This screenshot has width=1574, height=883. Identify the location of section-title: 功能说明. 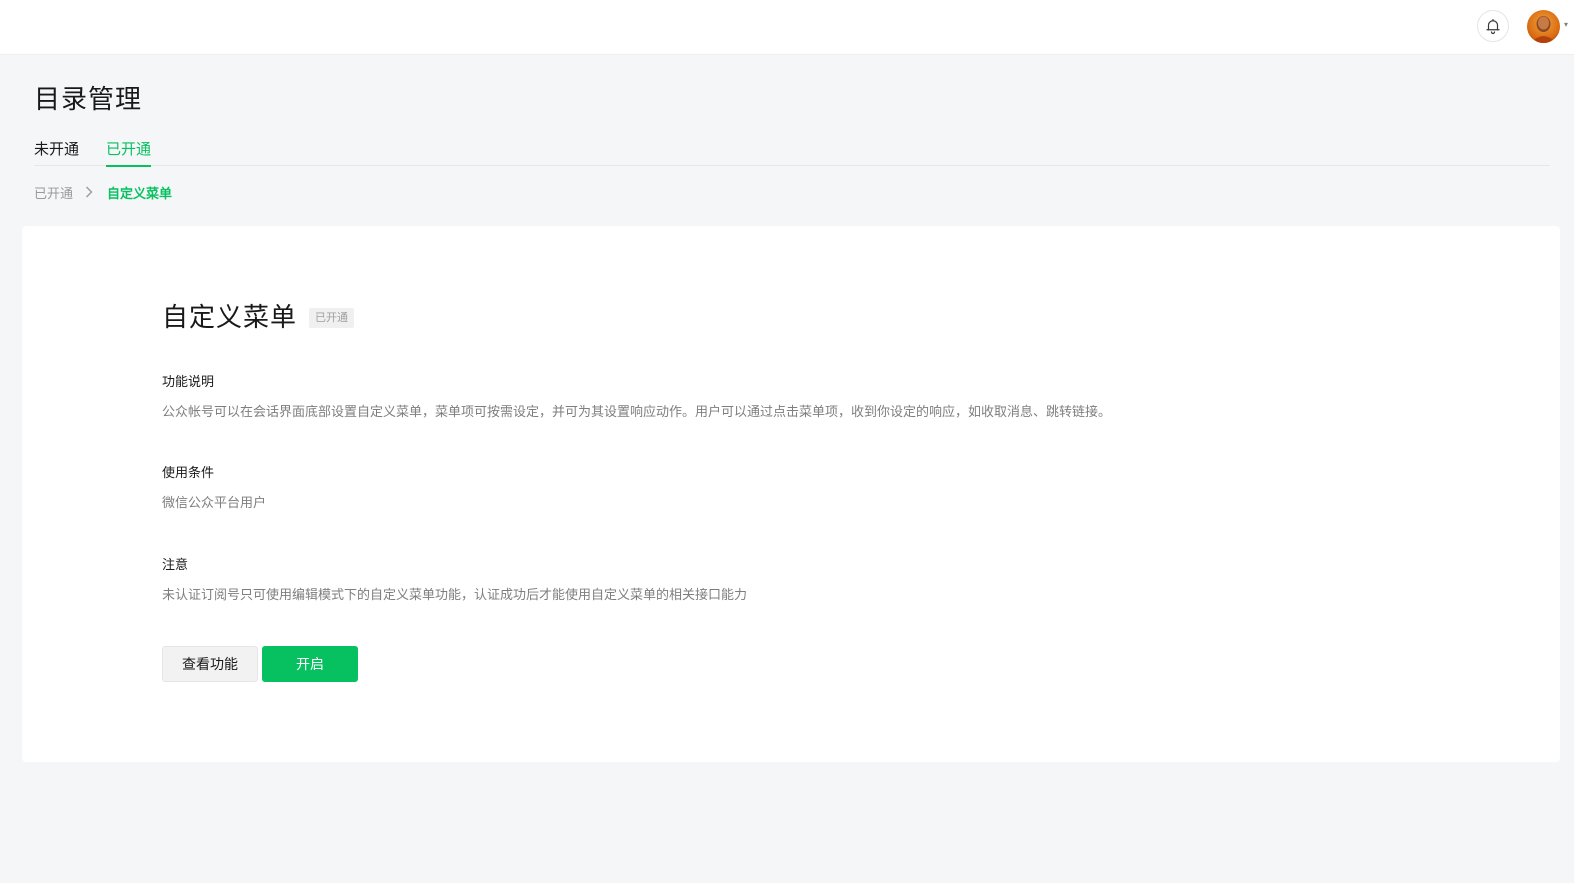
(188, 382).